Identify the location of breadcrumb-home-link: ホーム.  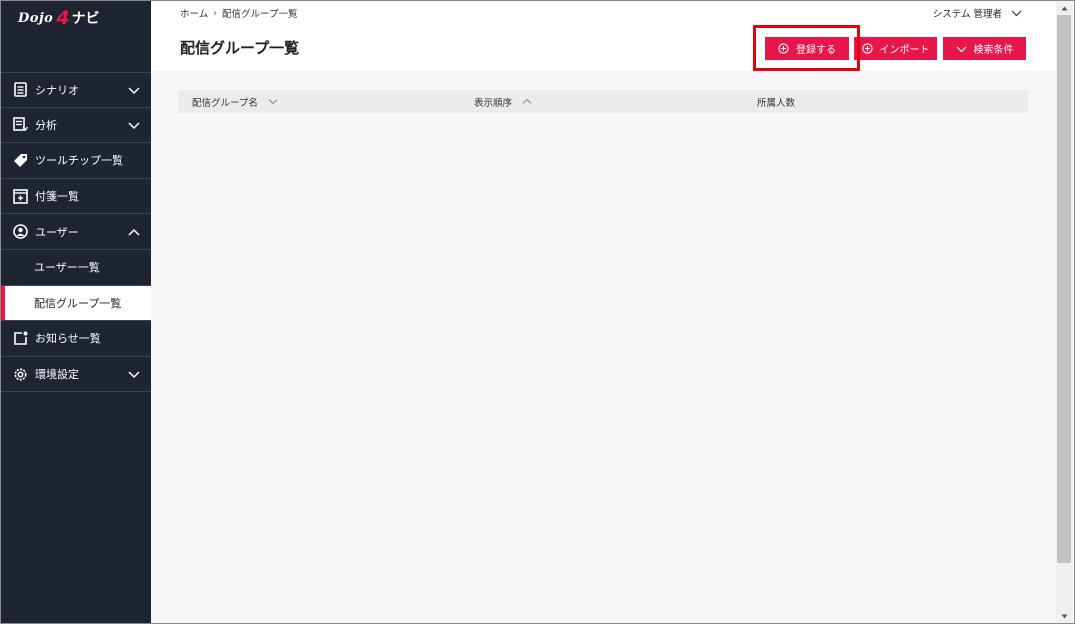
(194, 13).